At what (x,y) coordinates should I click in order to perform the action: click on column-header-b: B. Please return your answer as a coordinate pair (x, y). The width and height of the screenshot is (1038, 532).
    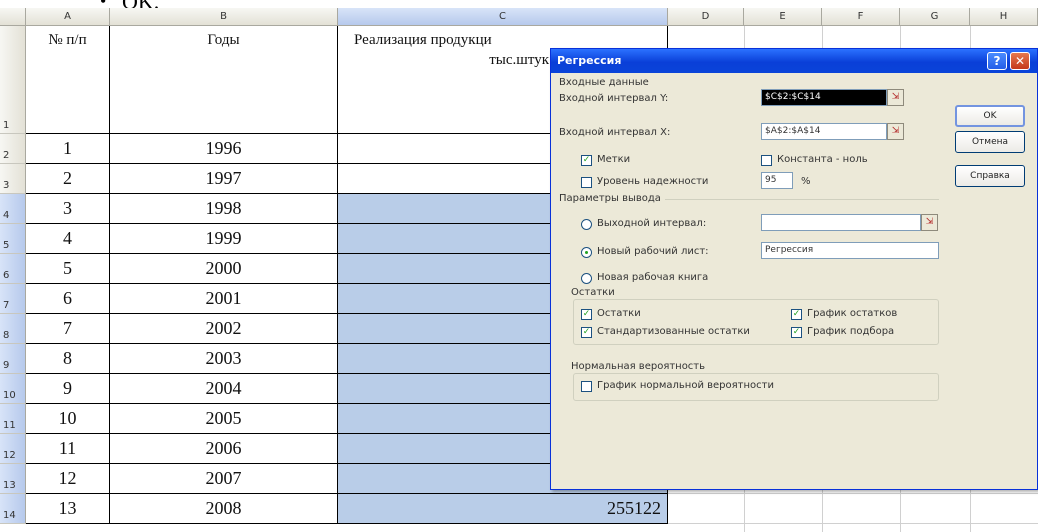
    Looking at the image, I should click on (224, 17).